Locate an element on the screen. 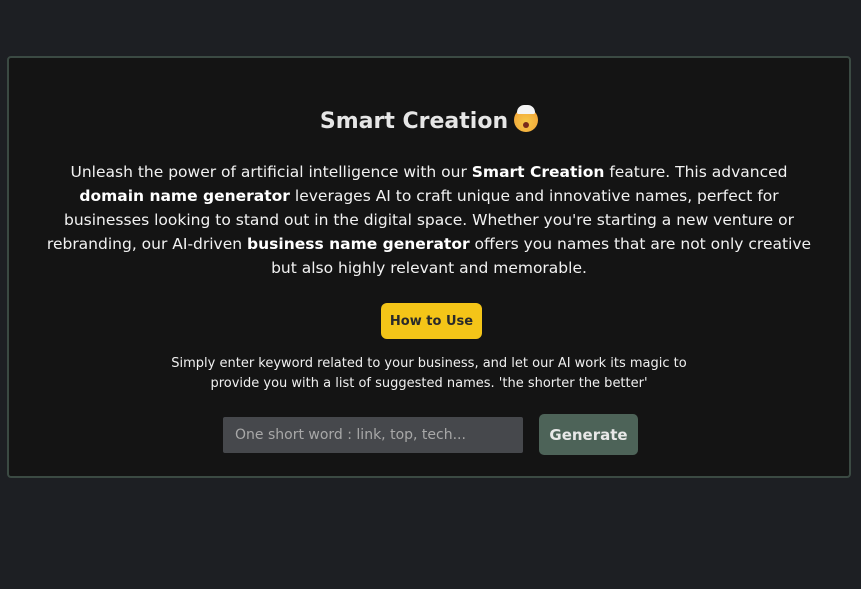 The width and height of the screenshot is (861, 589). generate-button: Generate is located at coordinates (588, 434).